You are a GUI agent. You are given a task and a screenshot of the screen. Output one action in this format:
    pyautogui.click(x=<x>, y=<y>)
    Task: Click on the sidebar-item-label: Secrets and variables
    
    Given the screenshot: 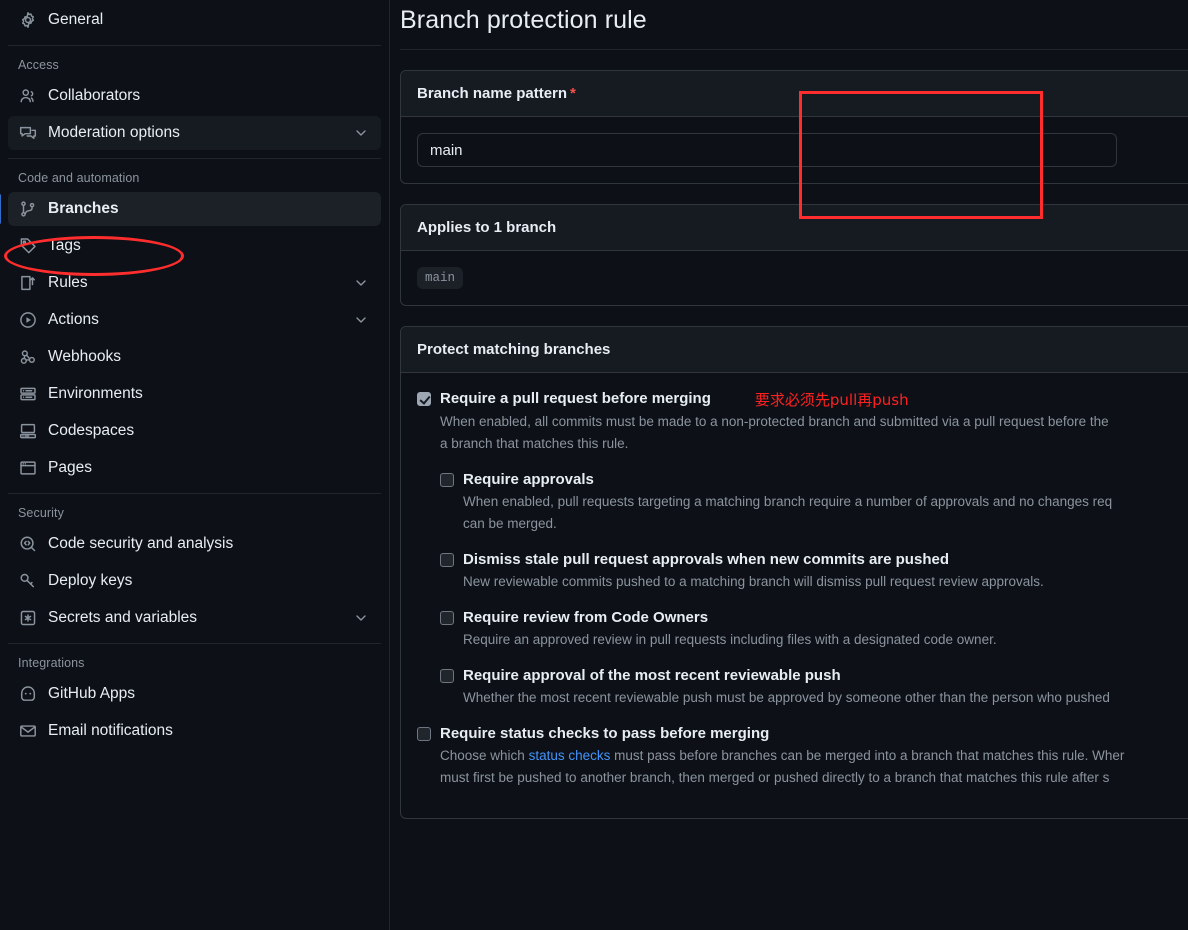 What is the action you would take?
    pyautogui.click(x=123, y=617)
    